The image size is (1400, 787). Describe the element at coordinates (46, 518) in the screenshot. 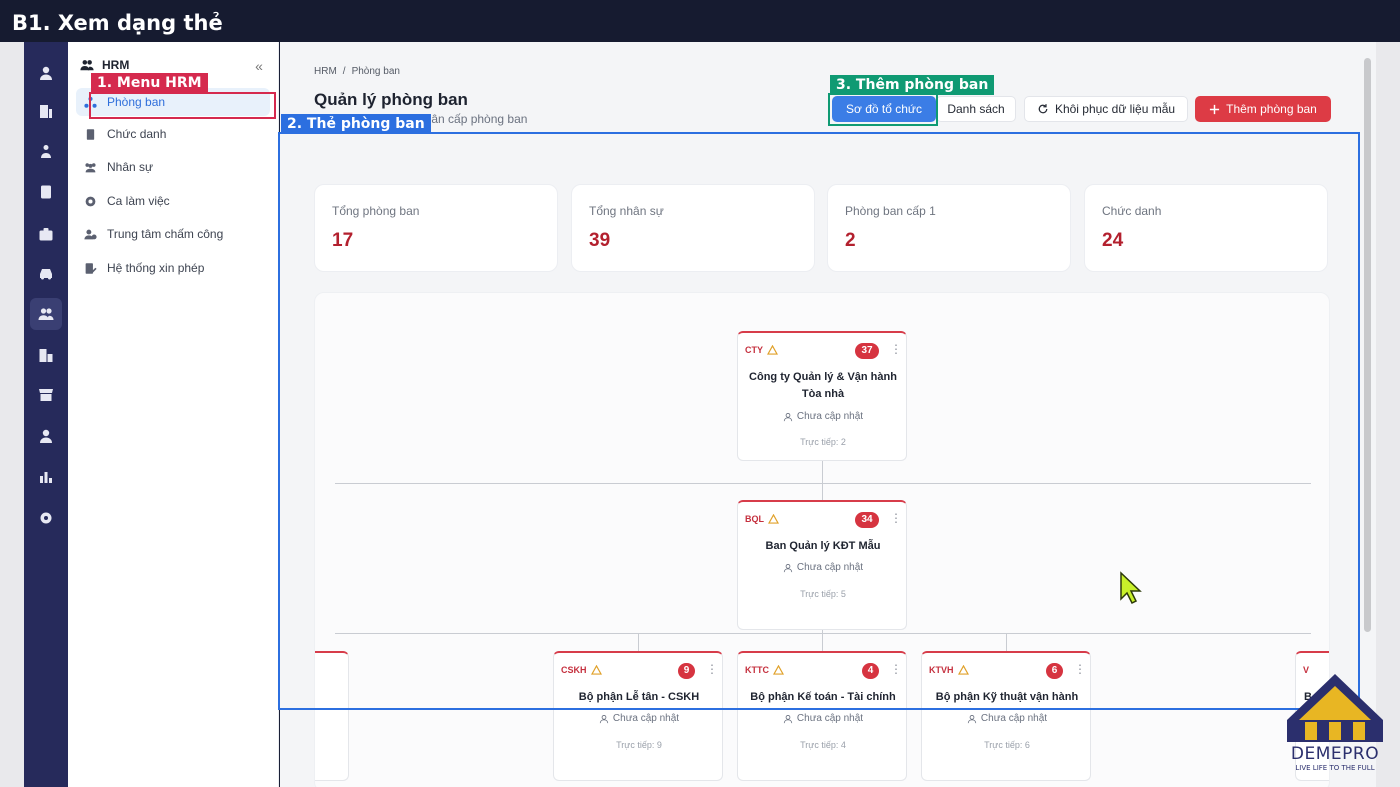

I see `gear-icon` at that location.